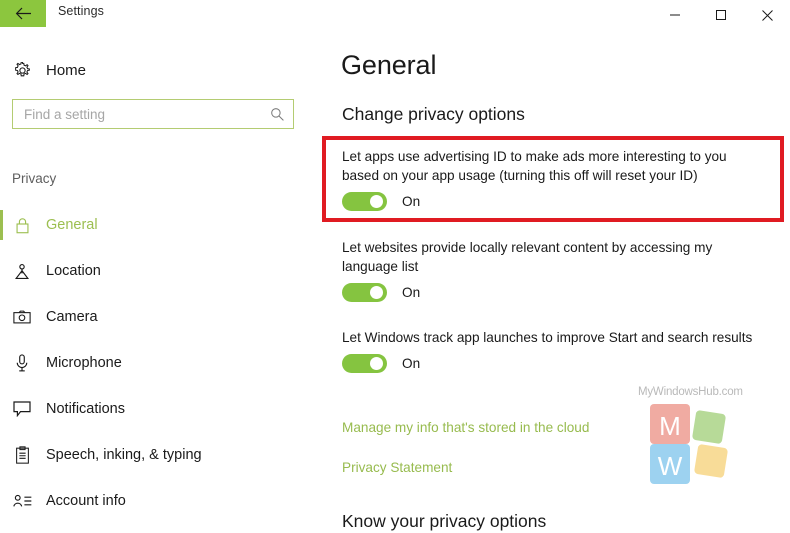 This screenshot has width=790, height=533. I want to click on minimize-button, so click(675, 15).